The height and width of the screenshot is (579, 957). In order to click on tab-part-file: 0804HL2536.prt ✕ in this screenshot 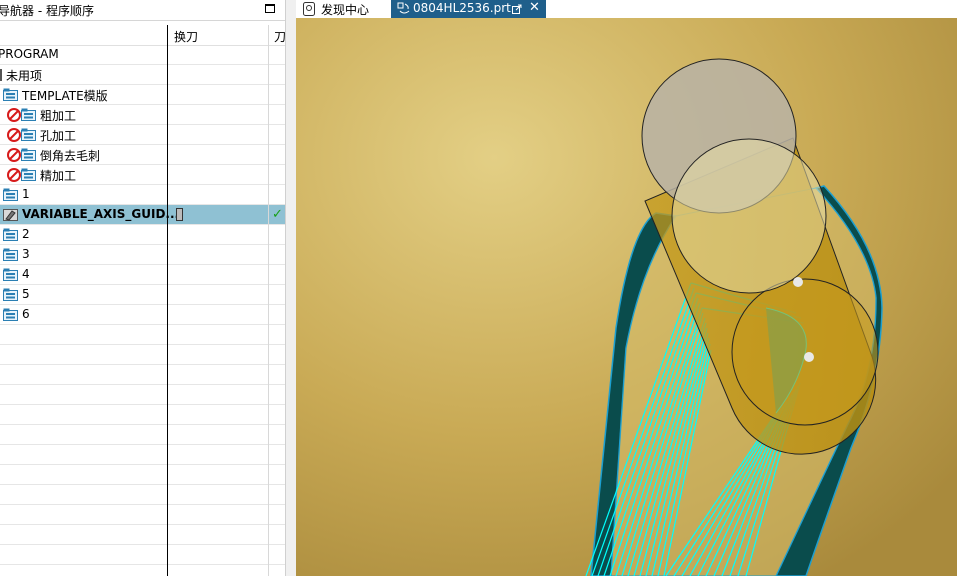, I will do `click(468, 9)`.